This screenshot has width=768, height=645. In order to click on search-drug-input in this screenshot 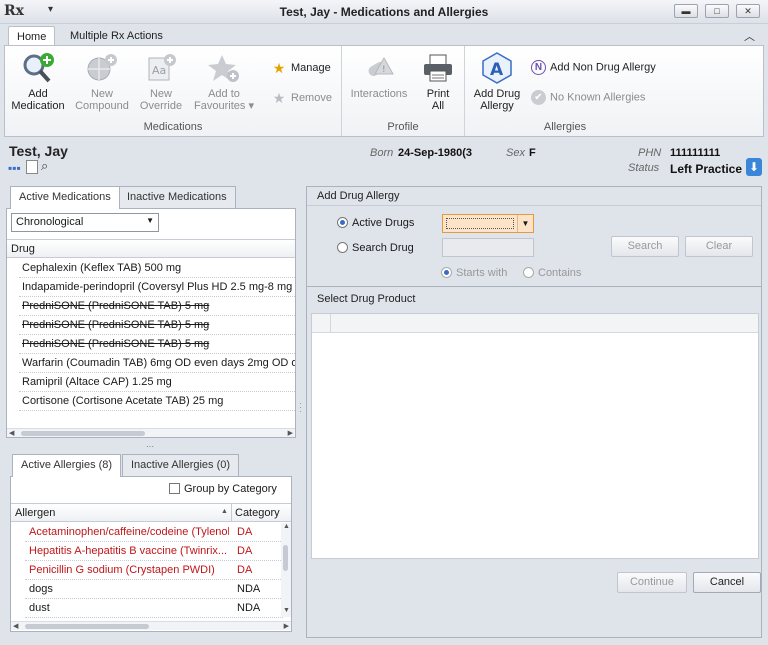, I will do `click(488, 247)`.